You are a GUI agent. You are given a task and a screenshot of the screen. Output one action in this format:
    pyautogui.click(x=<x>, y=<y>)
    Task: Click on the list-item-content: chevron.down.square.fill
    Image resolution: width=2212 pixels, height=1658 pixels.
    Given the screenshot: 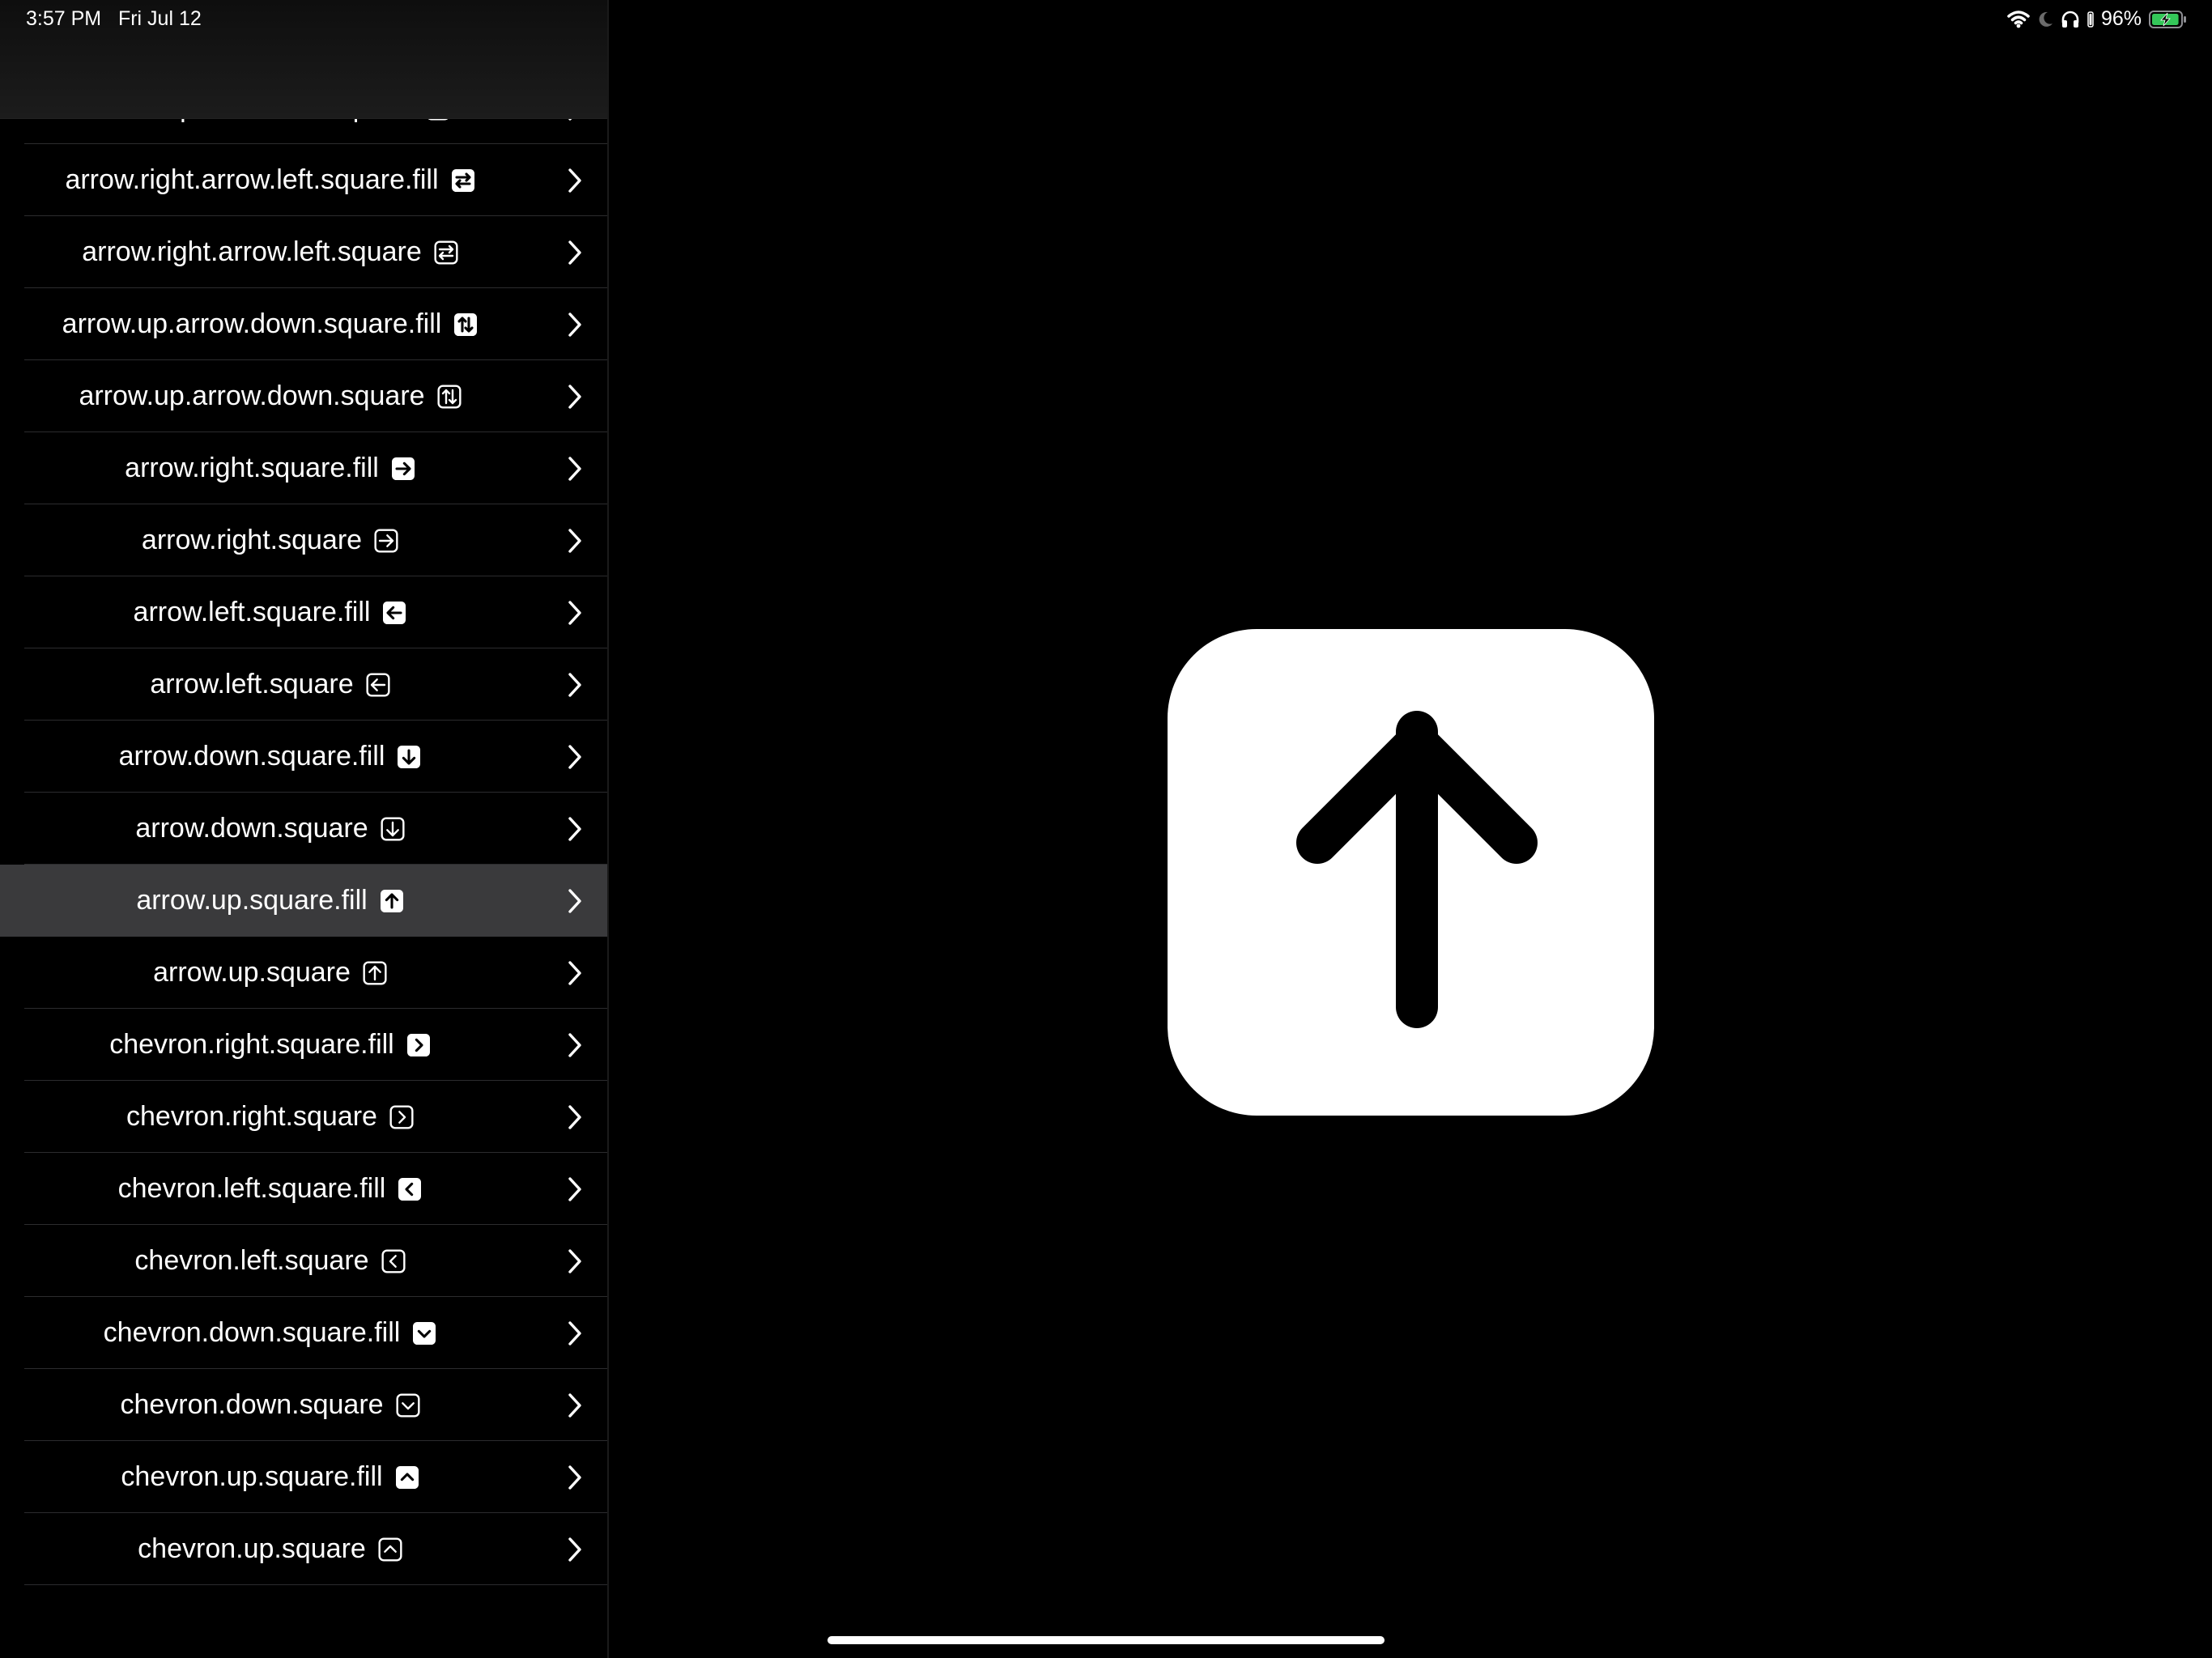 What is the action you would take?
    pyautogui.click(x=270, y=1333)
    